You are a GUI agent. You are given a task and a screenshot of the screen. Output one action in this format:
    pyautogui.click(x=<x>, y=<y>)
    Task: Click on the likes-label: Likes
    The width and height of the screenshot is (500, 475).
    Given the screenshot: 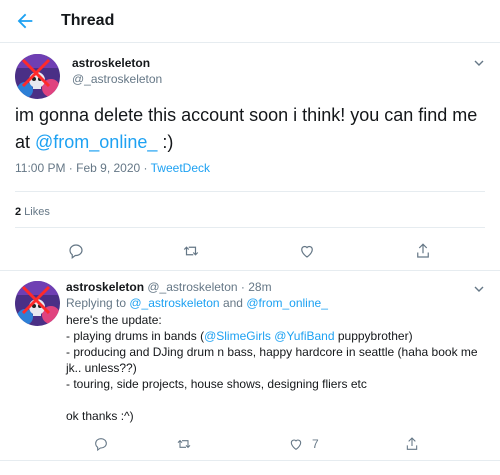 What is the action you would take?
    pyautogui.click(x=35, y=212)
    